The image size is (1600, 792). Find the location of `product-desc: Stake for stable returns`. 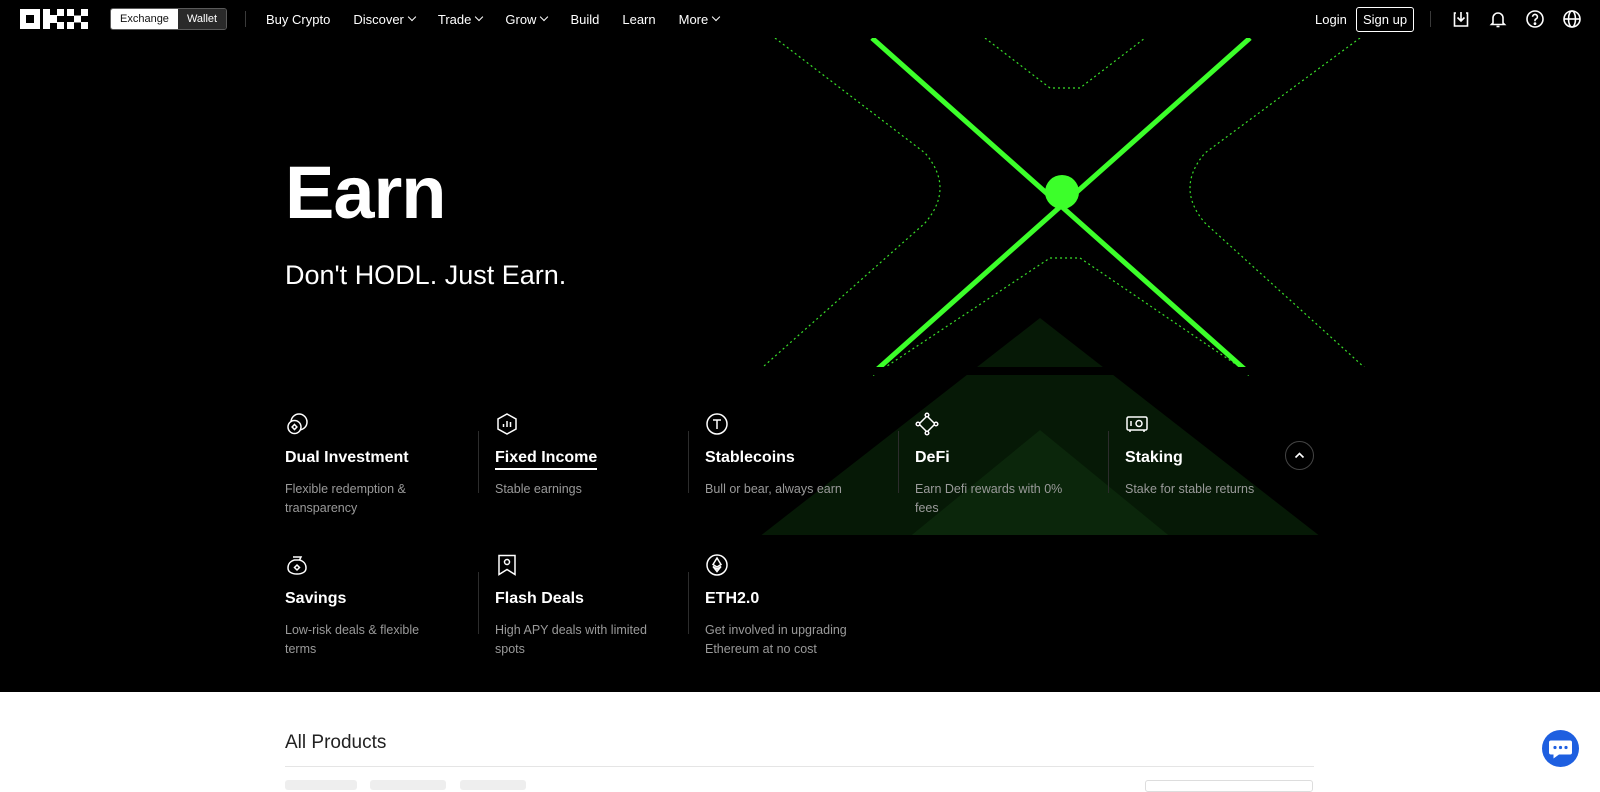

product-desc: Stake for stable returns is located at coordinates (1190, 489).